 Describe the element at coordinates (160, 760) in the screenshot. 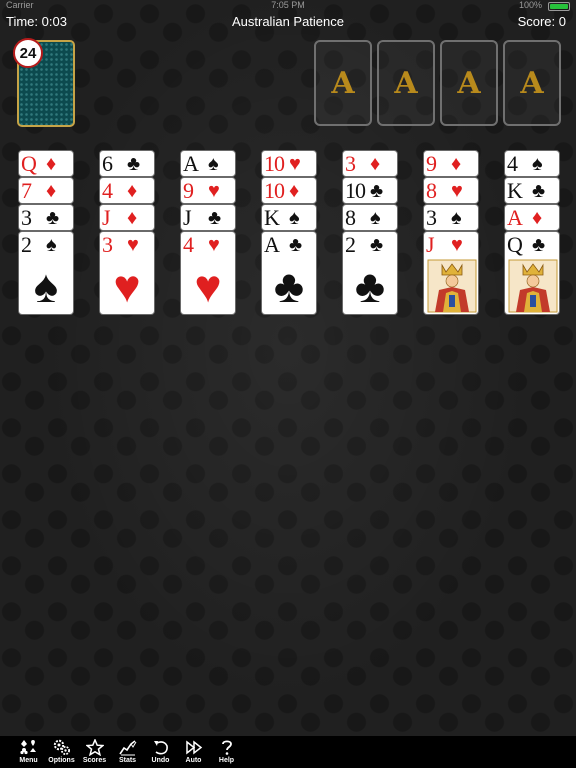

I see `undo-label: Undo` at that location.